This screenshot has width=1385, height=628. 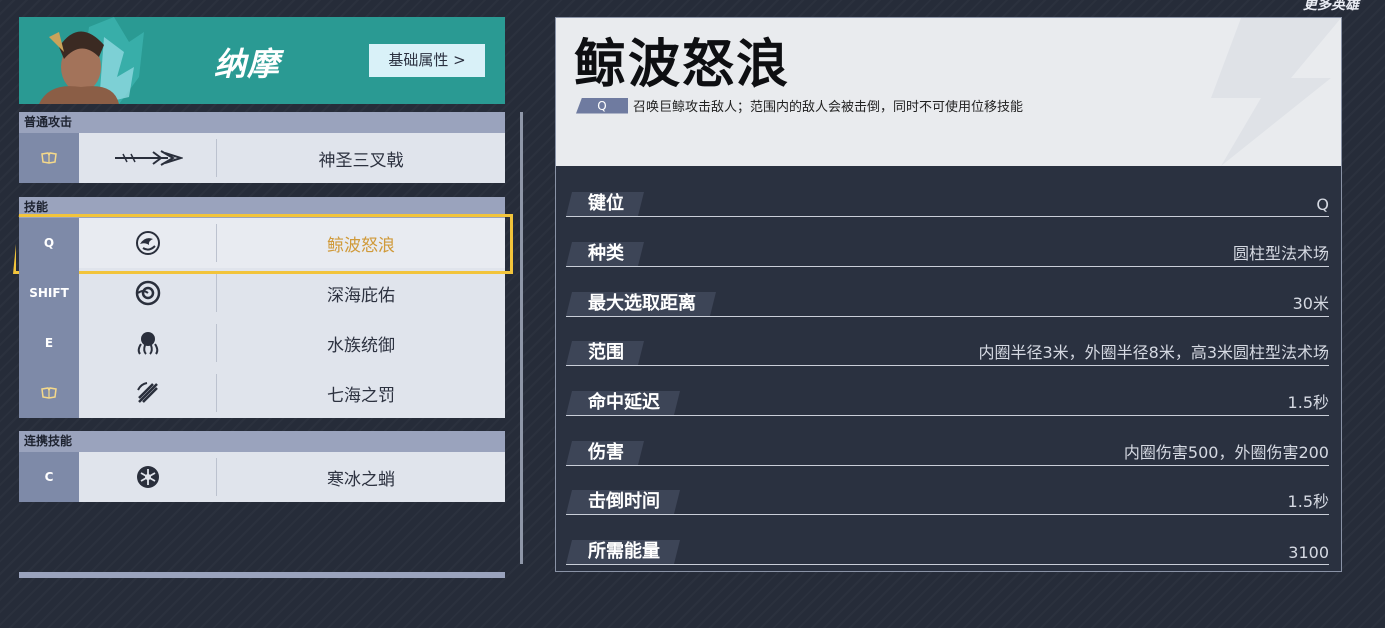 I want to click on hero-portrait, so click(x=91, y=60).